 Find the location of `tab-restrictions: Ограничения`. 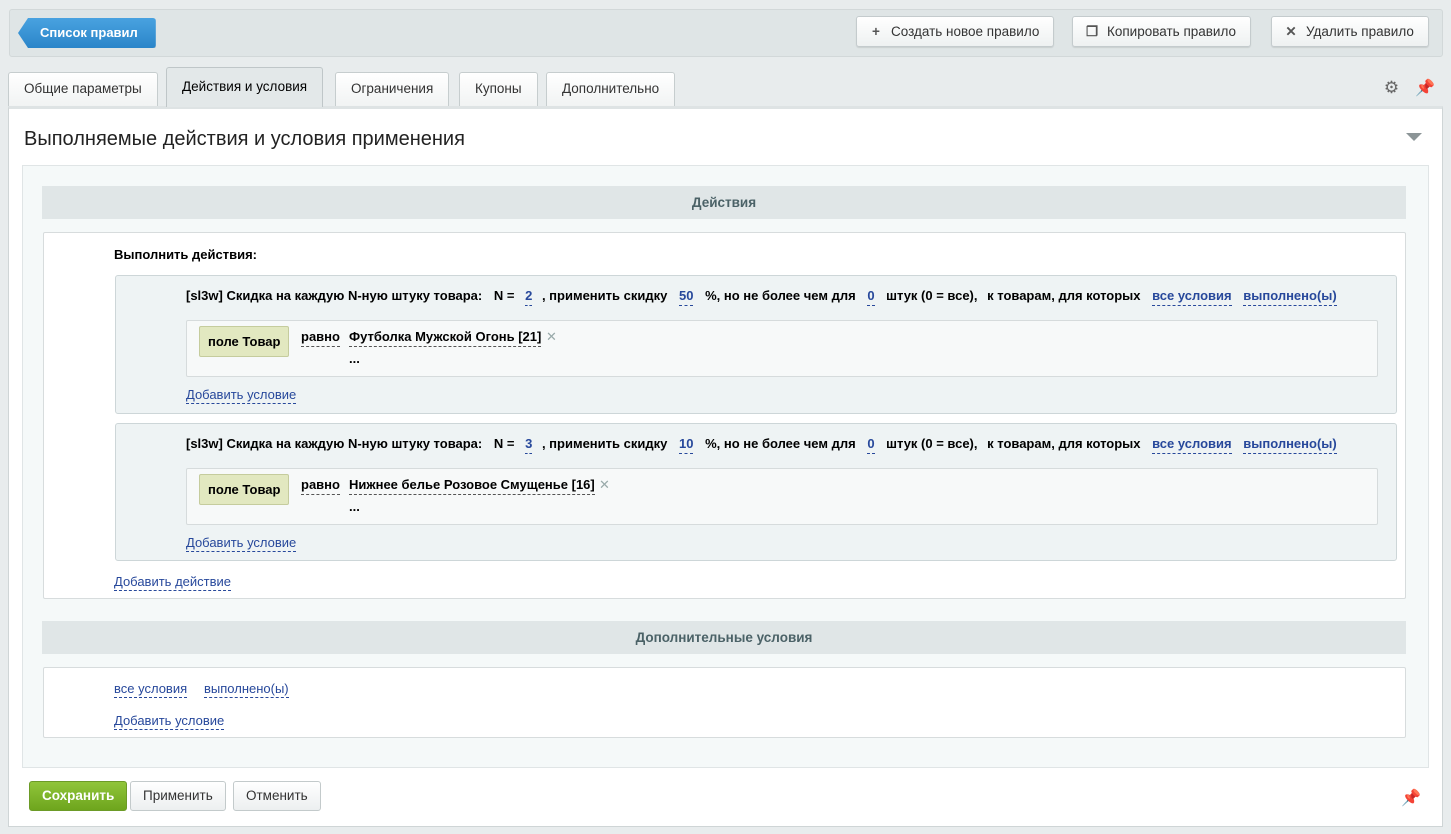

tab-restrictions: Ограничения is located at coordinates (392, 89).